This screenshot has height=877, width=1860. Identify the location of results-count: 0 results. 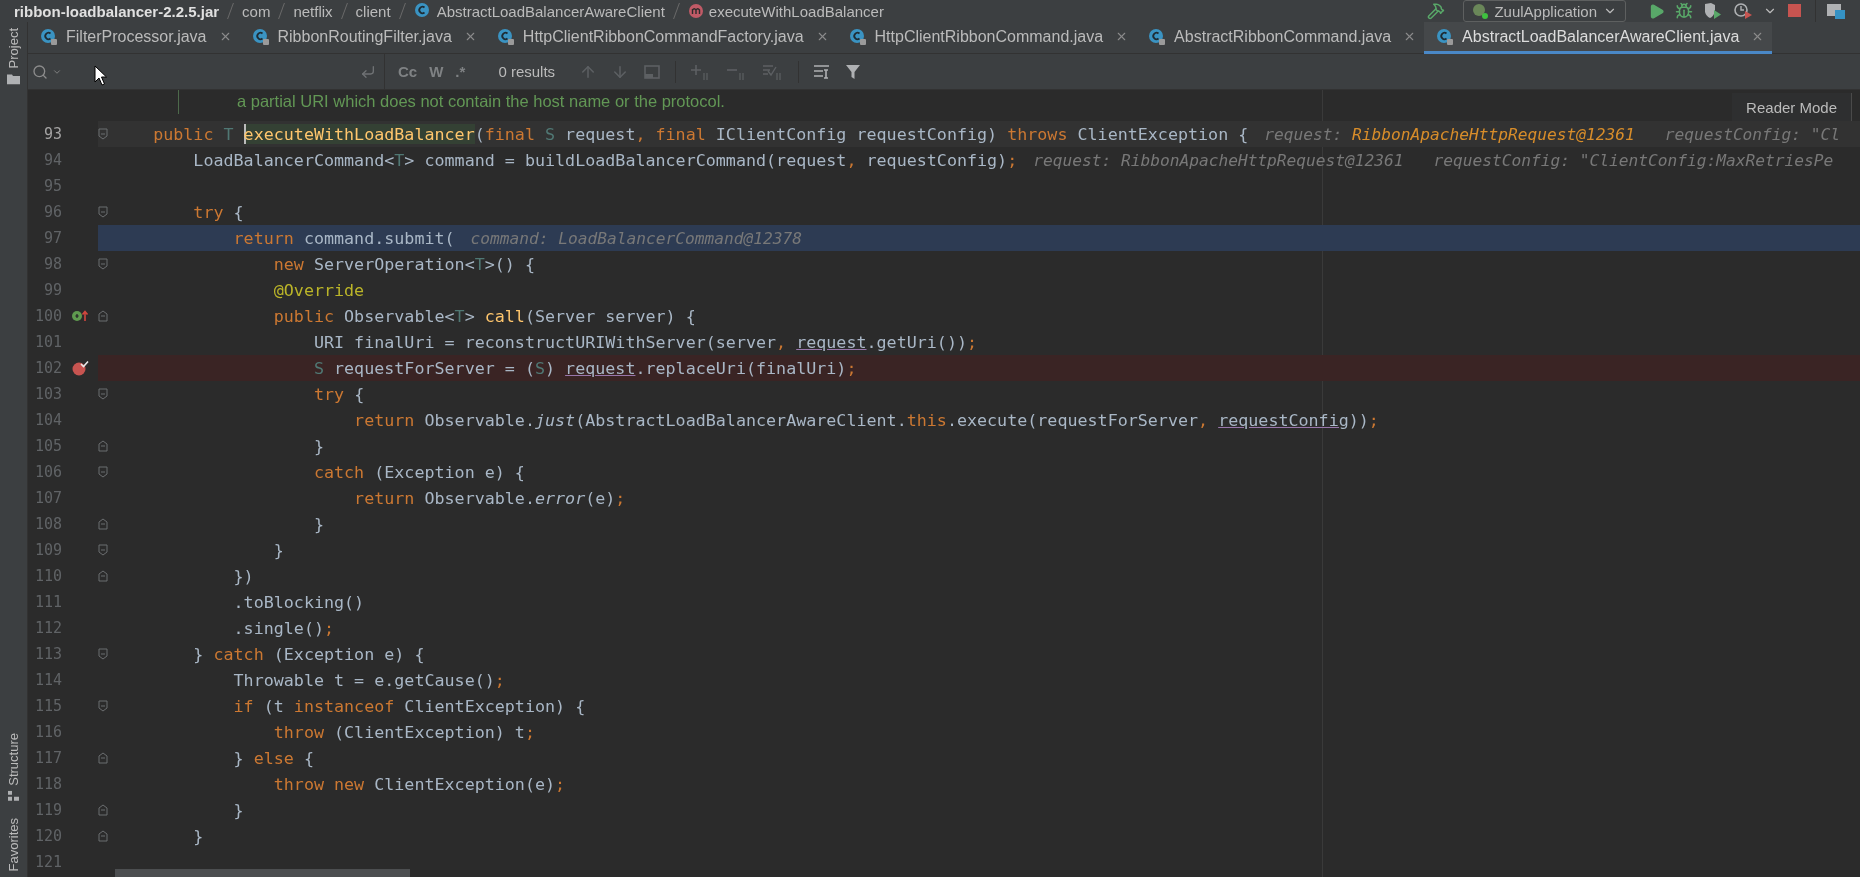
(527, 71).